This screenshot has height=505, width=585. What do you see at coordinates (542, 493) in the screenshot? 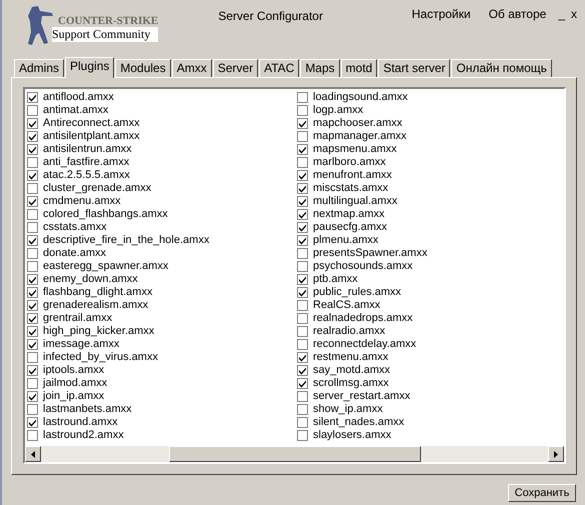
I see `save-button: Сохранить` at bounding box center [542, 493].